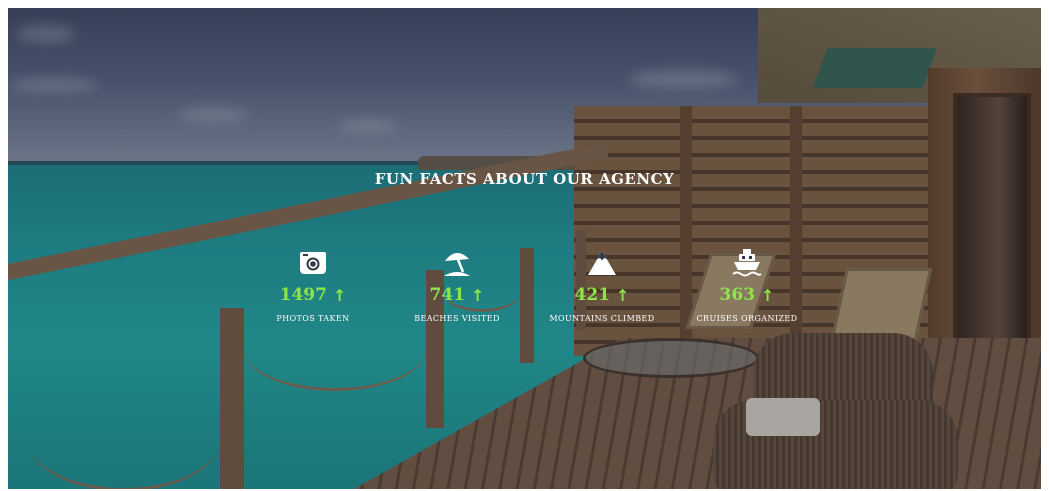 This screenshot has height=491, width=1049. Describe the element at coordinates (457, 264) in the screenshot. I see `beach-umbrella-icon` at that location.